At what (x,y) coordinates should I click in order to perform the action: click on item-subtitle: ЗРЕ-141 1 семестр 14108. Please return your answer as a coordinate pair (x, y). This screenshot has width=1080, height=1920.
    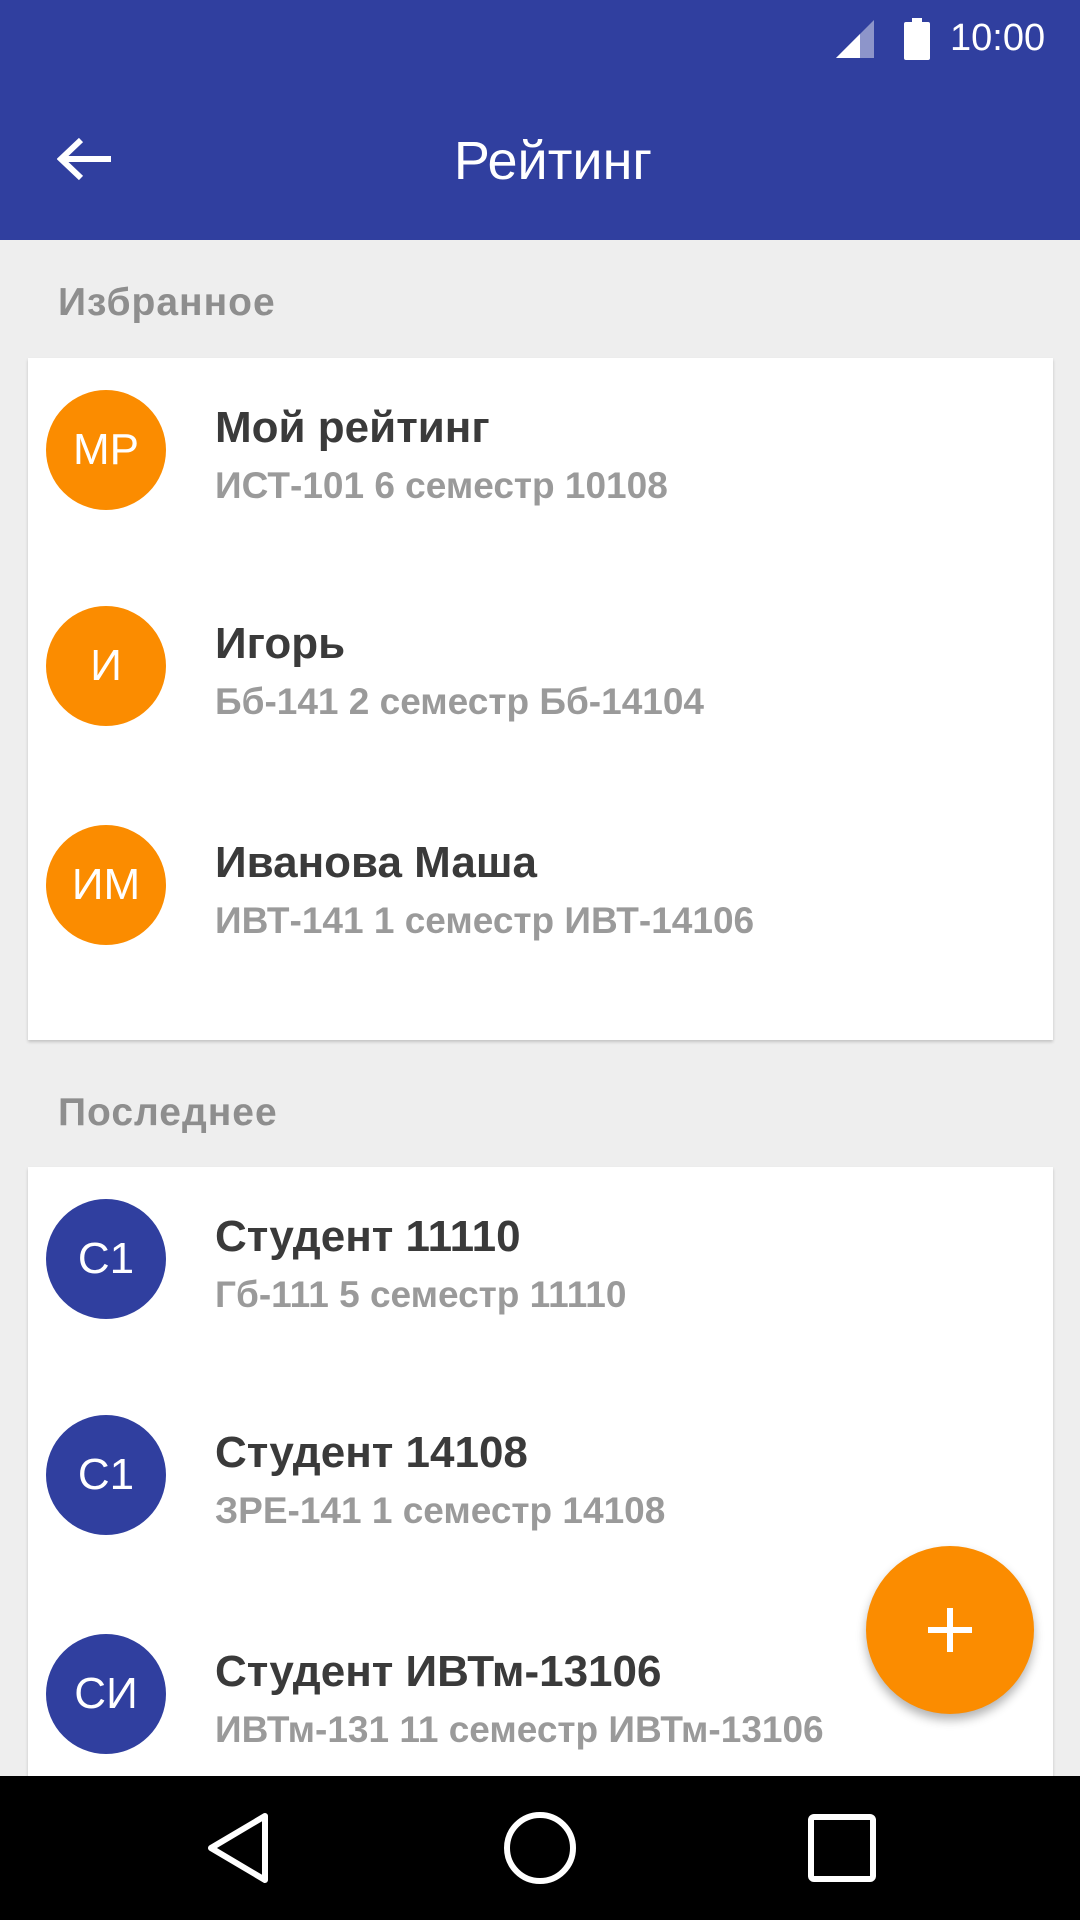
    Looking at the image, I should click on (440, 1510).